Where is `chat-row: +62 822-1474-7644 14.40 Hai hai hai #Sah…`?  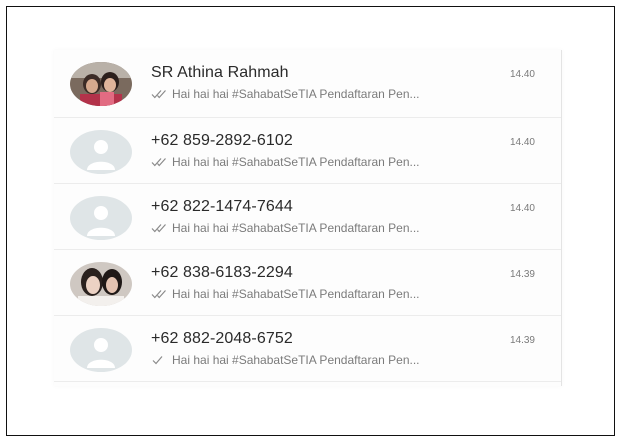 chat-row: +62 822-1474-7644 14.40 Hai hai hai #Sah… is located at coordinates (307, 217).